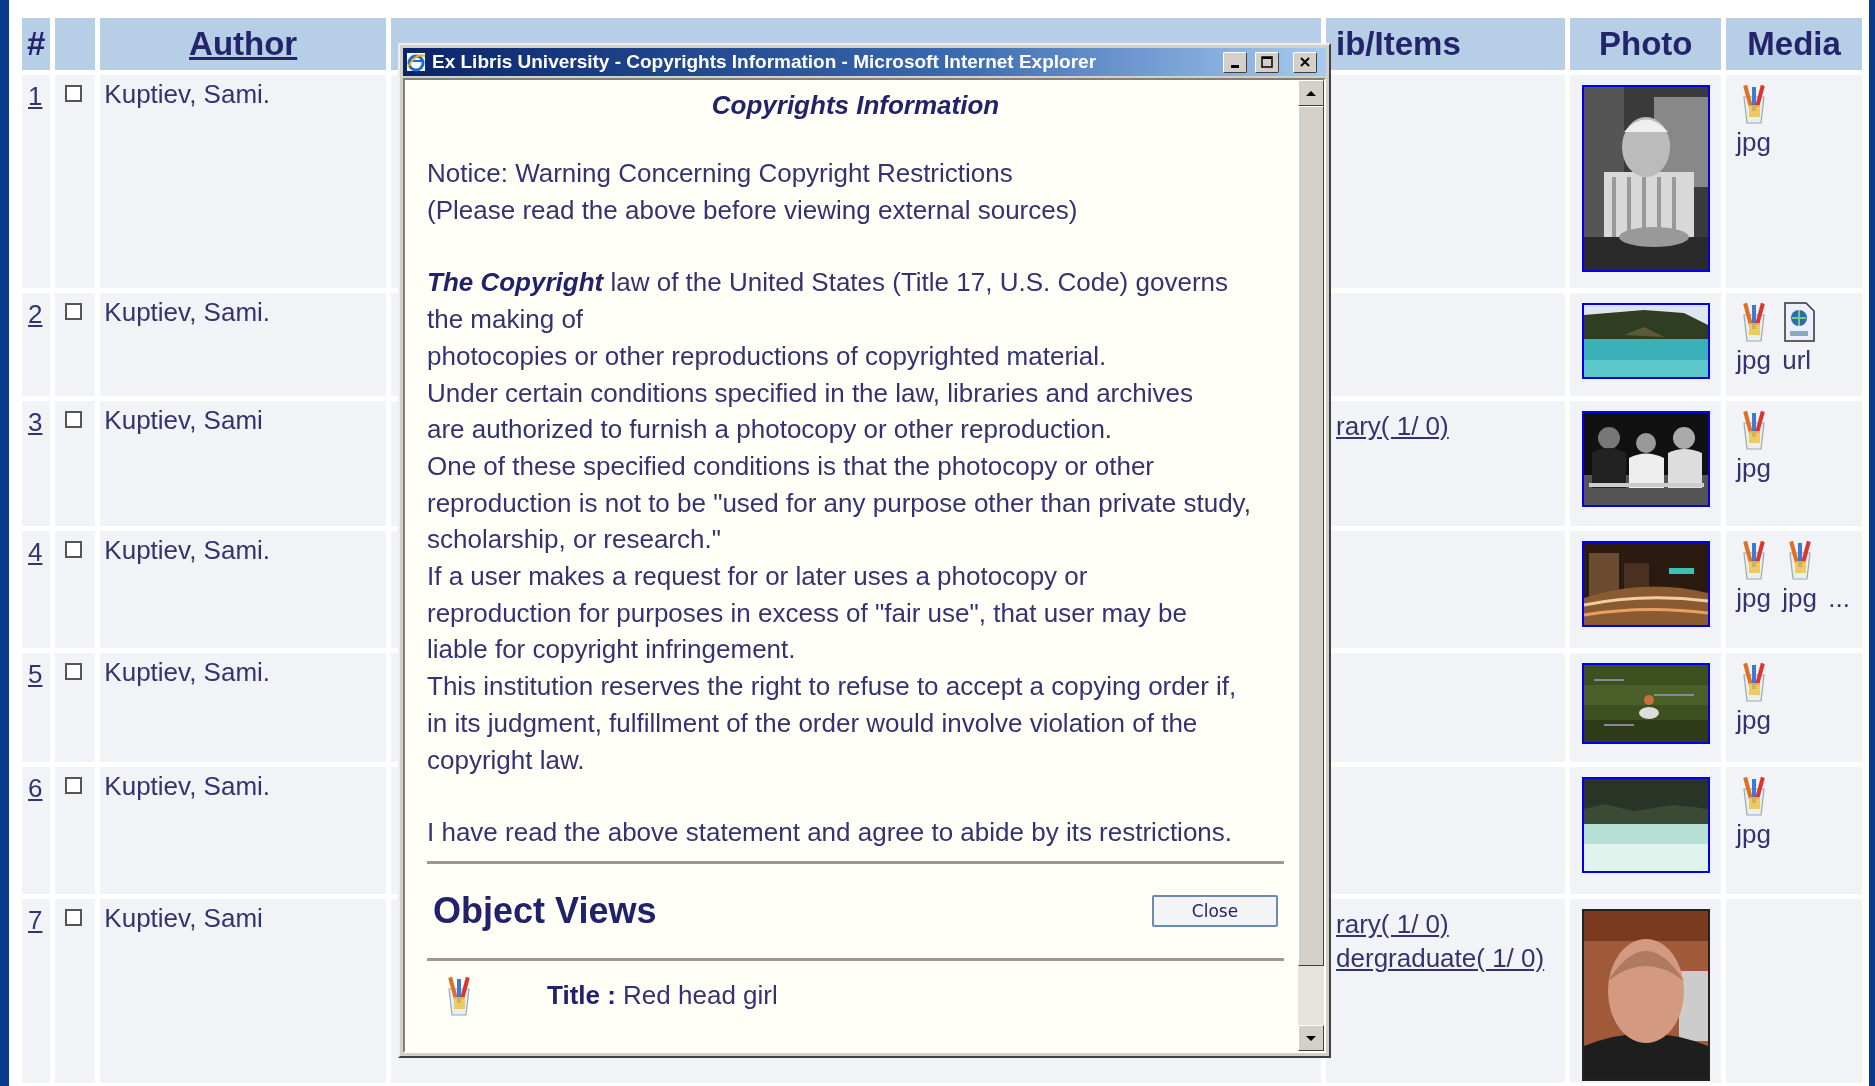 The image size is (1875, 1086). What do you see at coordinates (662, 996) in the screenshot?
I see `object-title: Title : Red head girl` at bounding box center [662, 996].